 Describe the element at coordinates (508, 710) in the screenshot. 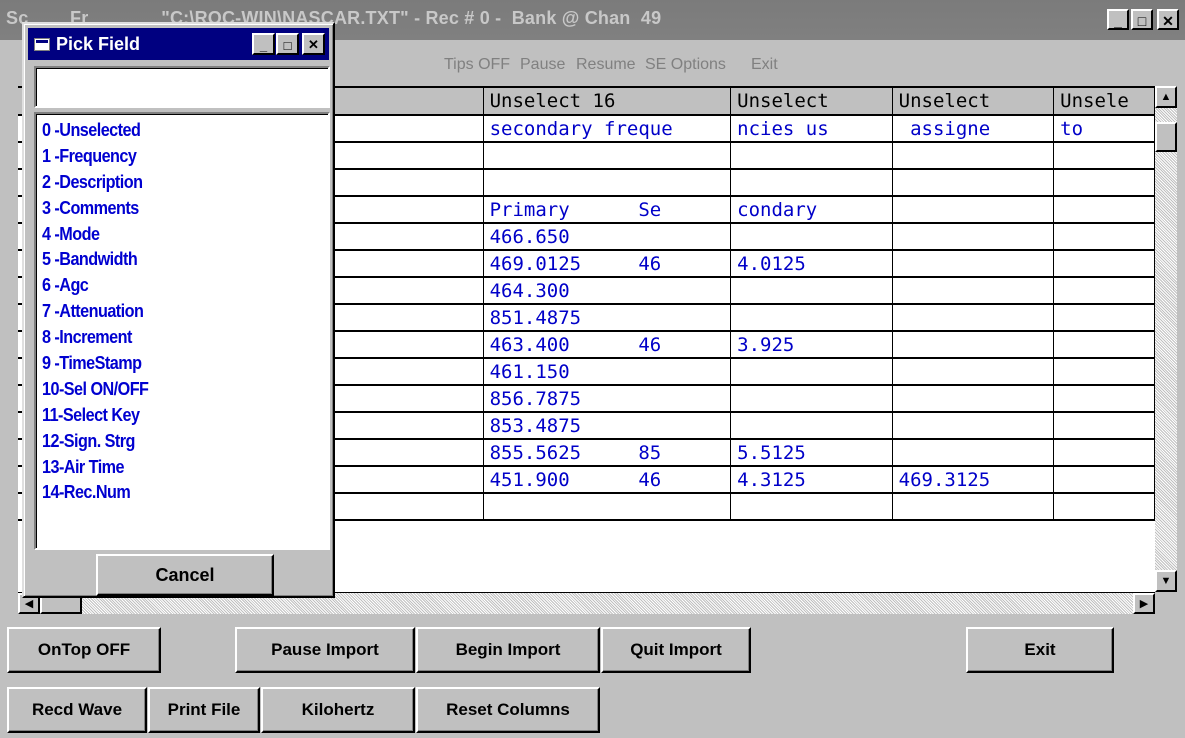

I see `reset-columns-button: Reset Columns` at that location.